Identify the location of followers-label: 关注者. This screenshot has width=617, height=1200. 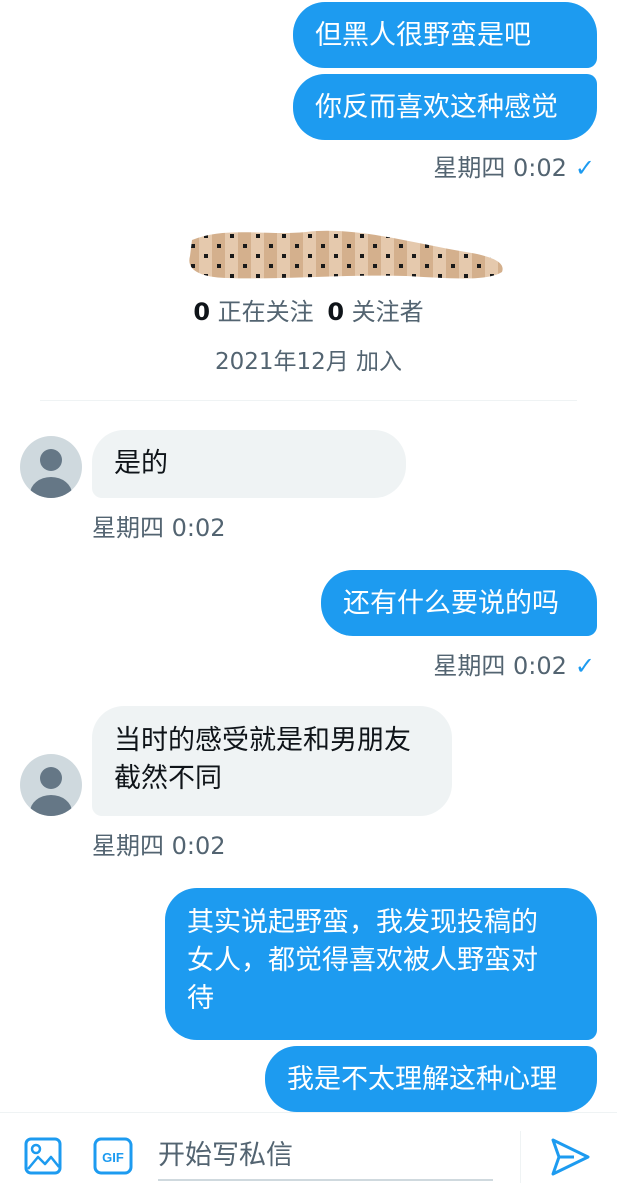
(387, 312).